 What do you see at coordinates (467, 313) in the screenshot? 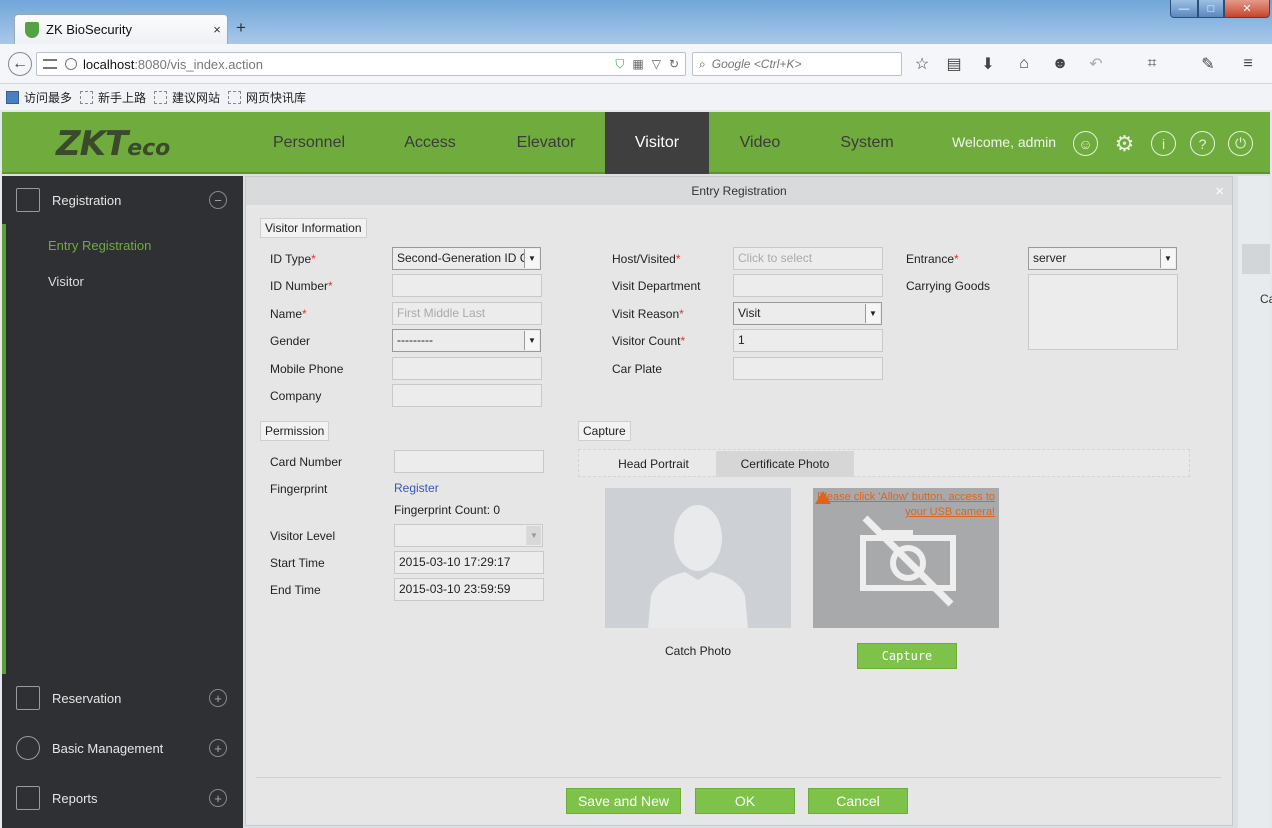
I see `name-field: First Middle Last` at bounding box center [467, 313].